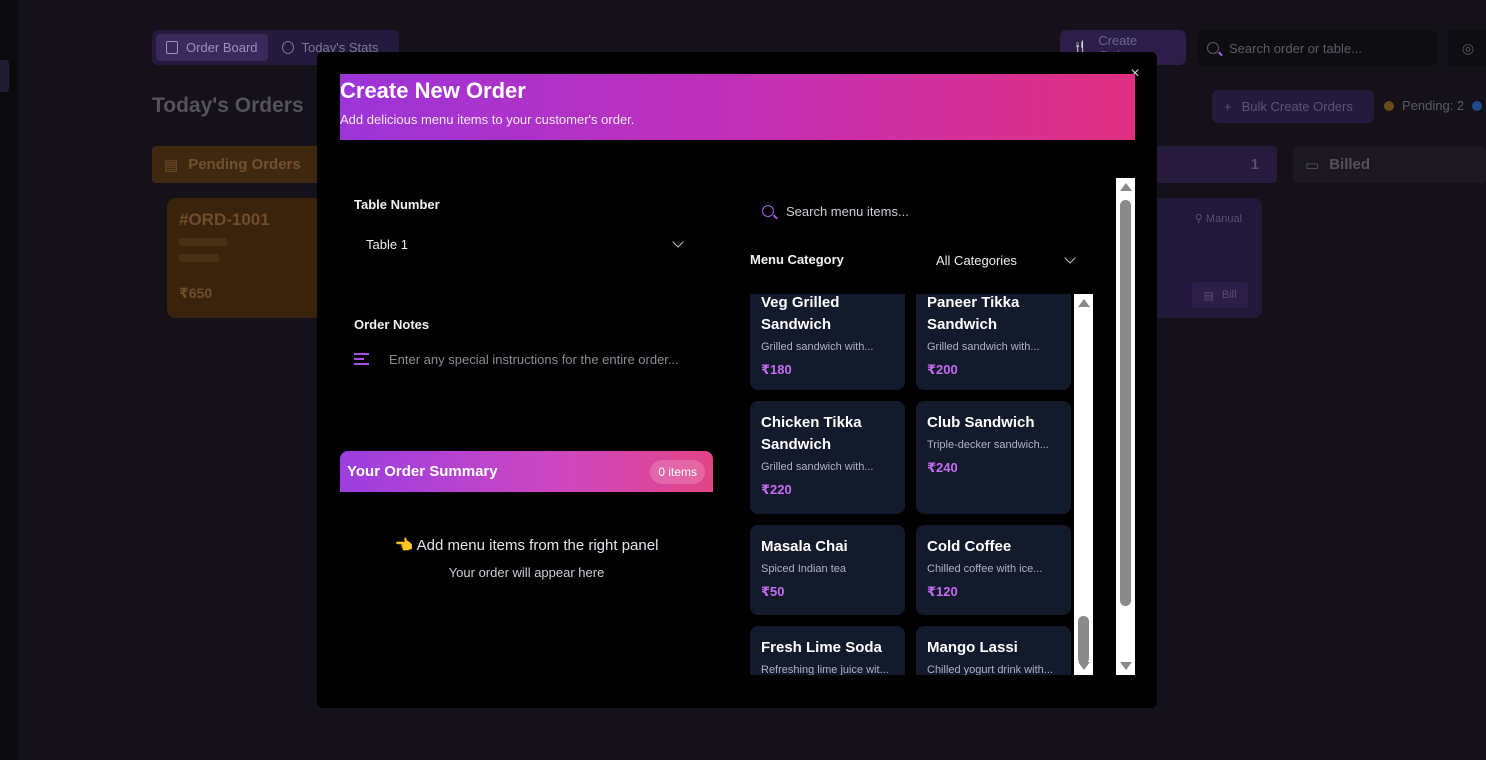 This screenshot has height=760, width=1486. I want to click on table-number-label: Table Number, so click(397, 204).